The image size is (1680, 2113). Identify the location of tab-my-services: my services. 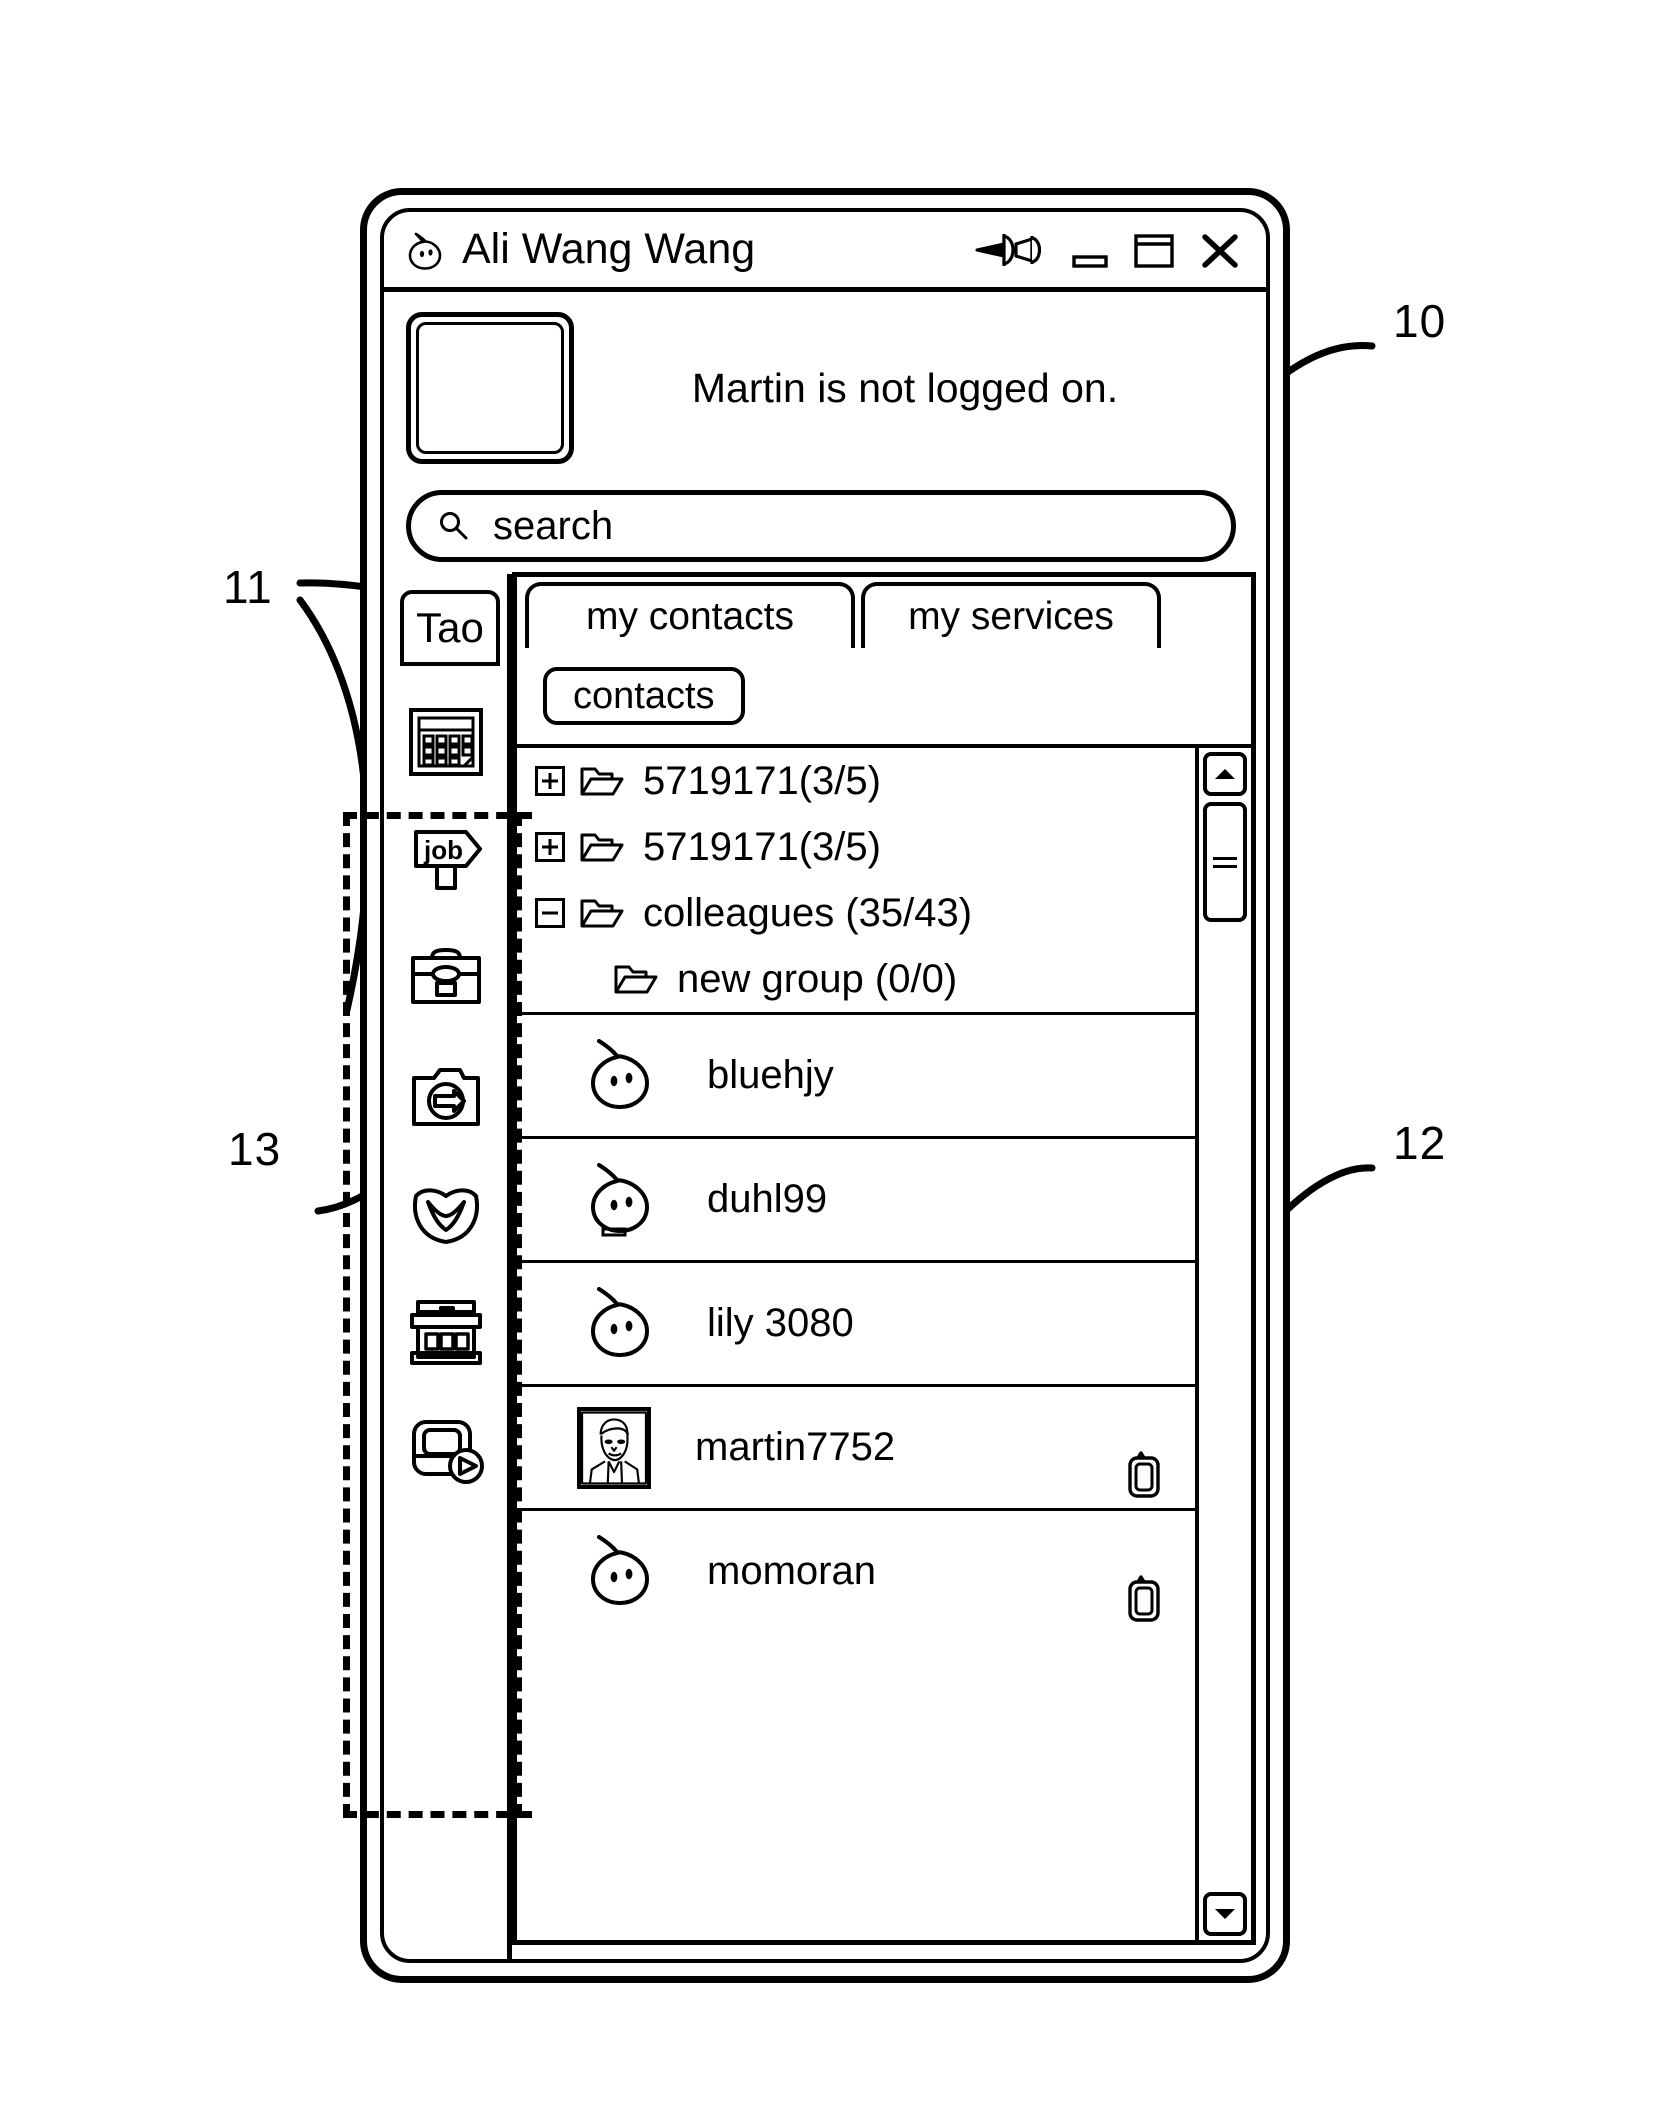
(1011, 615).